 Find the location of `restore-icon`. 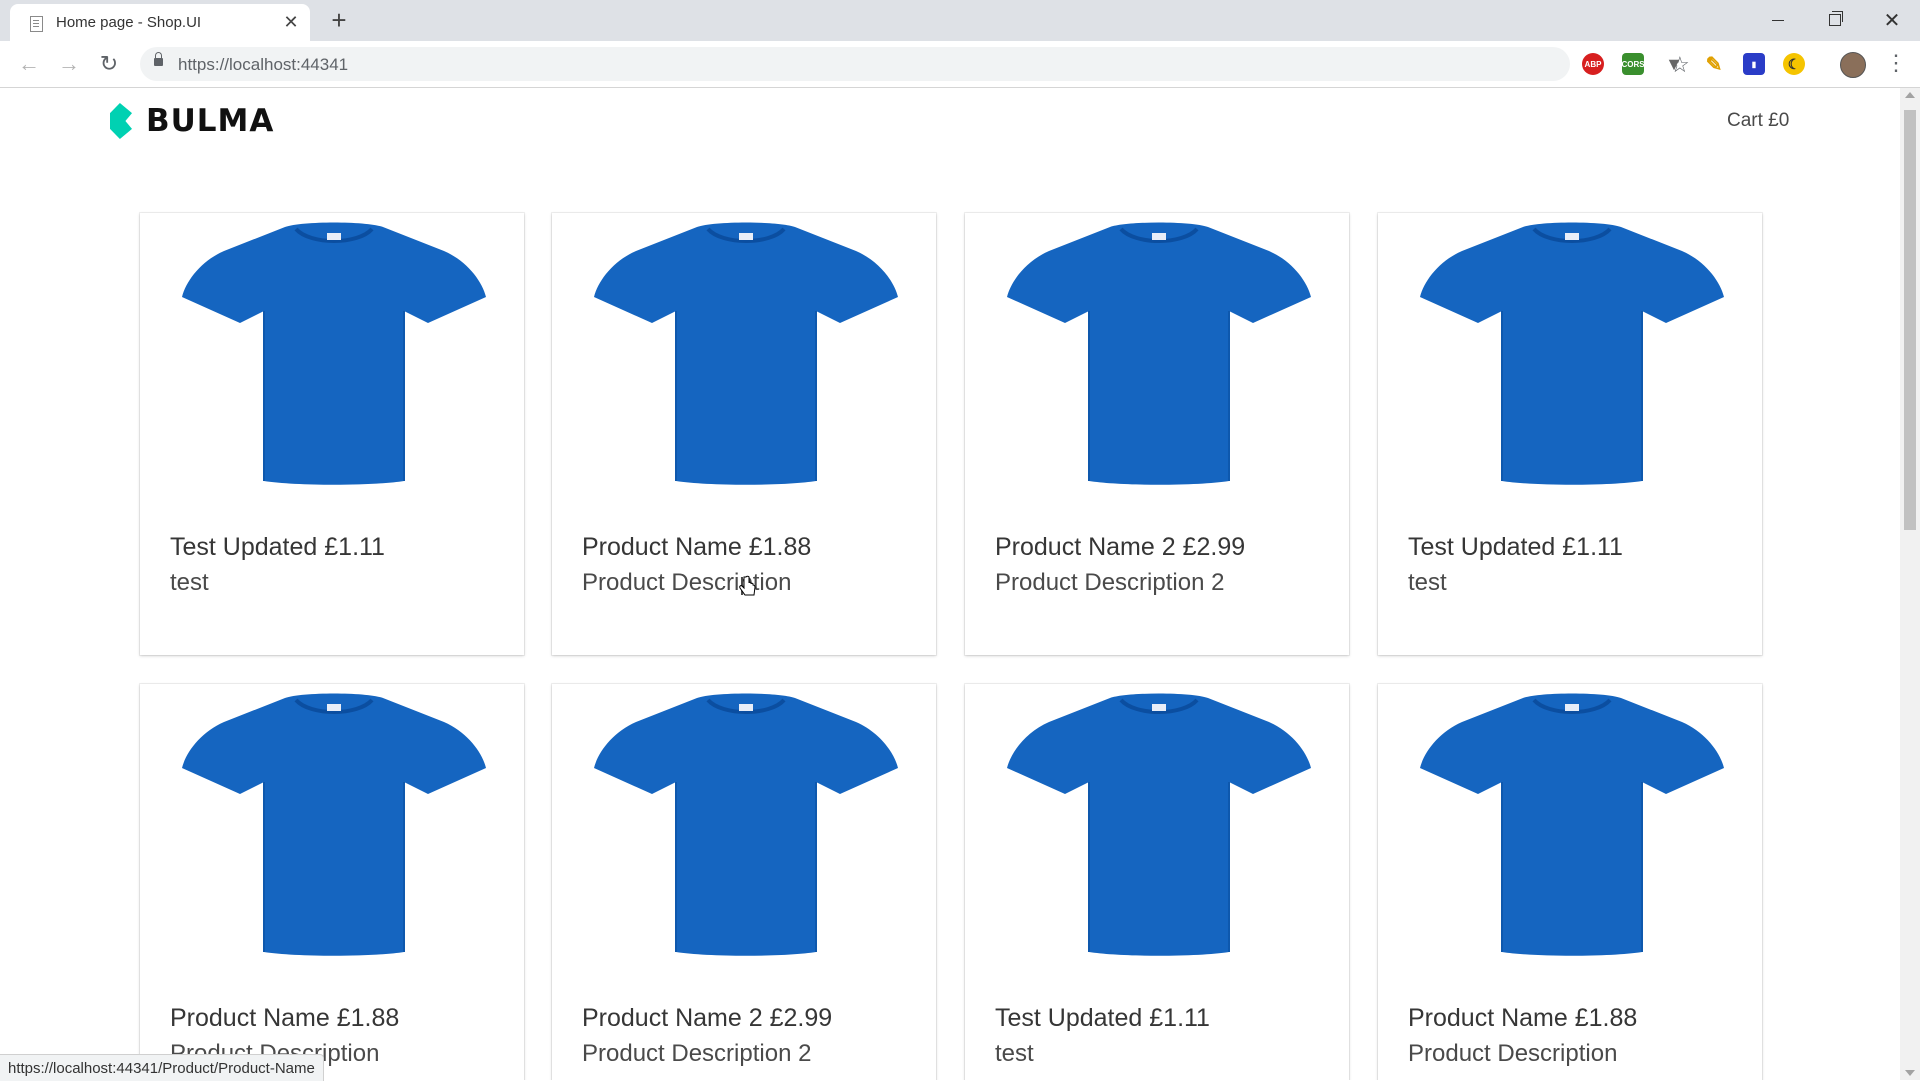

restore-icon is located at coordinates (1836, 18).